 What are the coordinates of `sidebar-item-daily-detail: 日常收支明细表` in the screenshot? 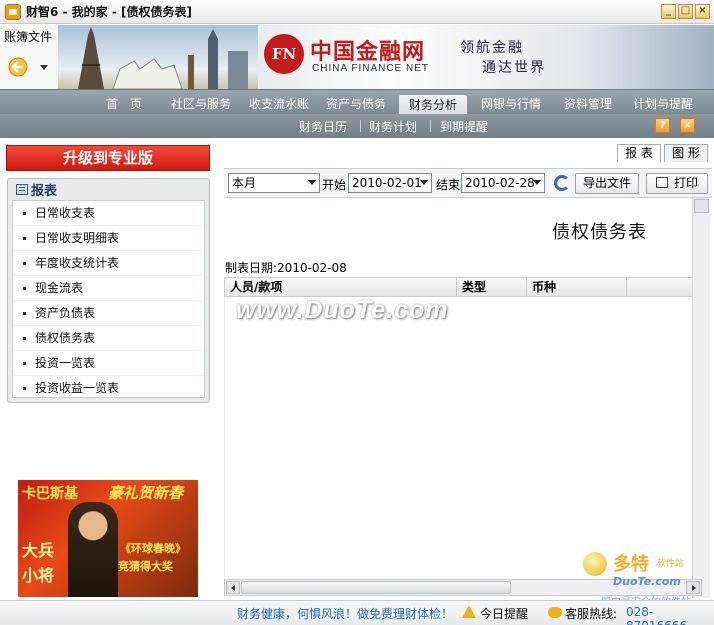 It's located at (108, 238).